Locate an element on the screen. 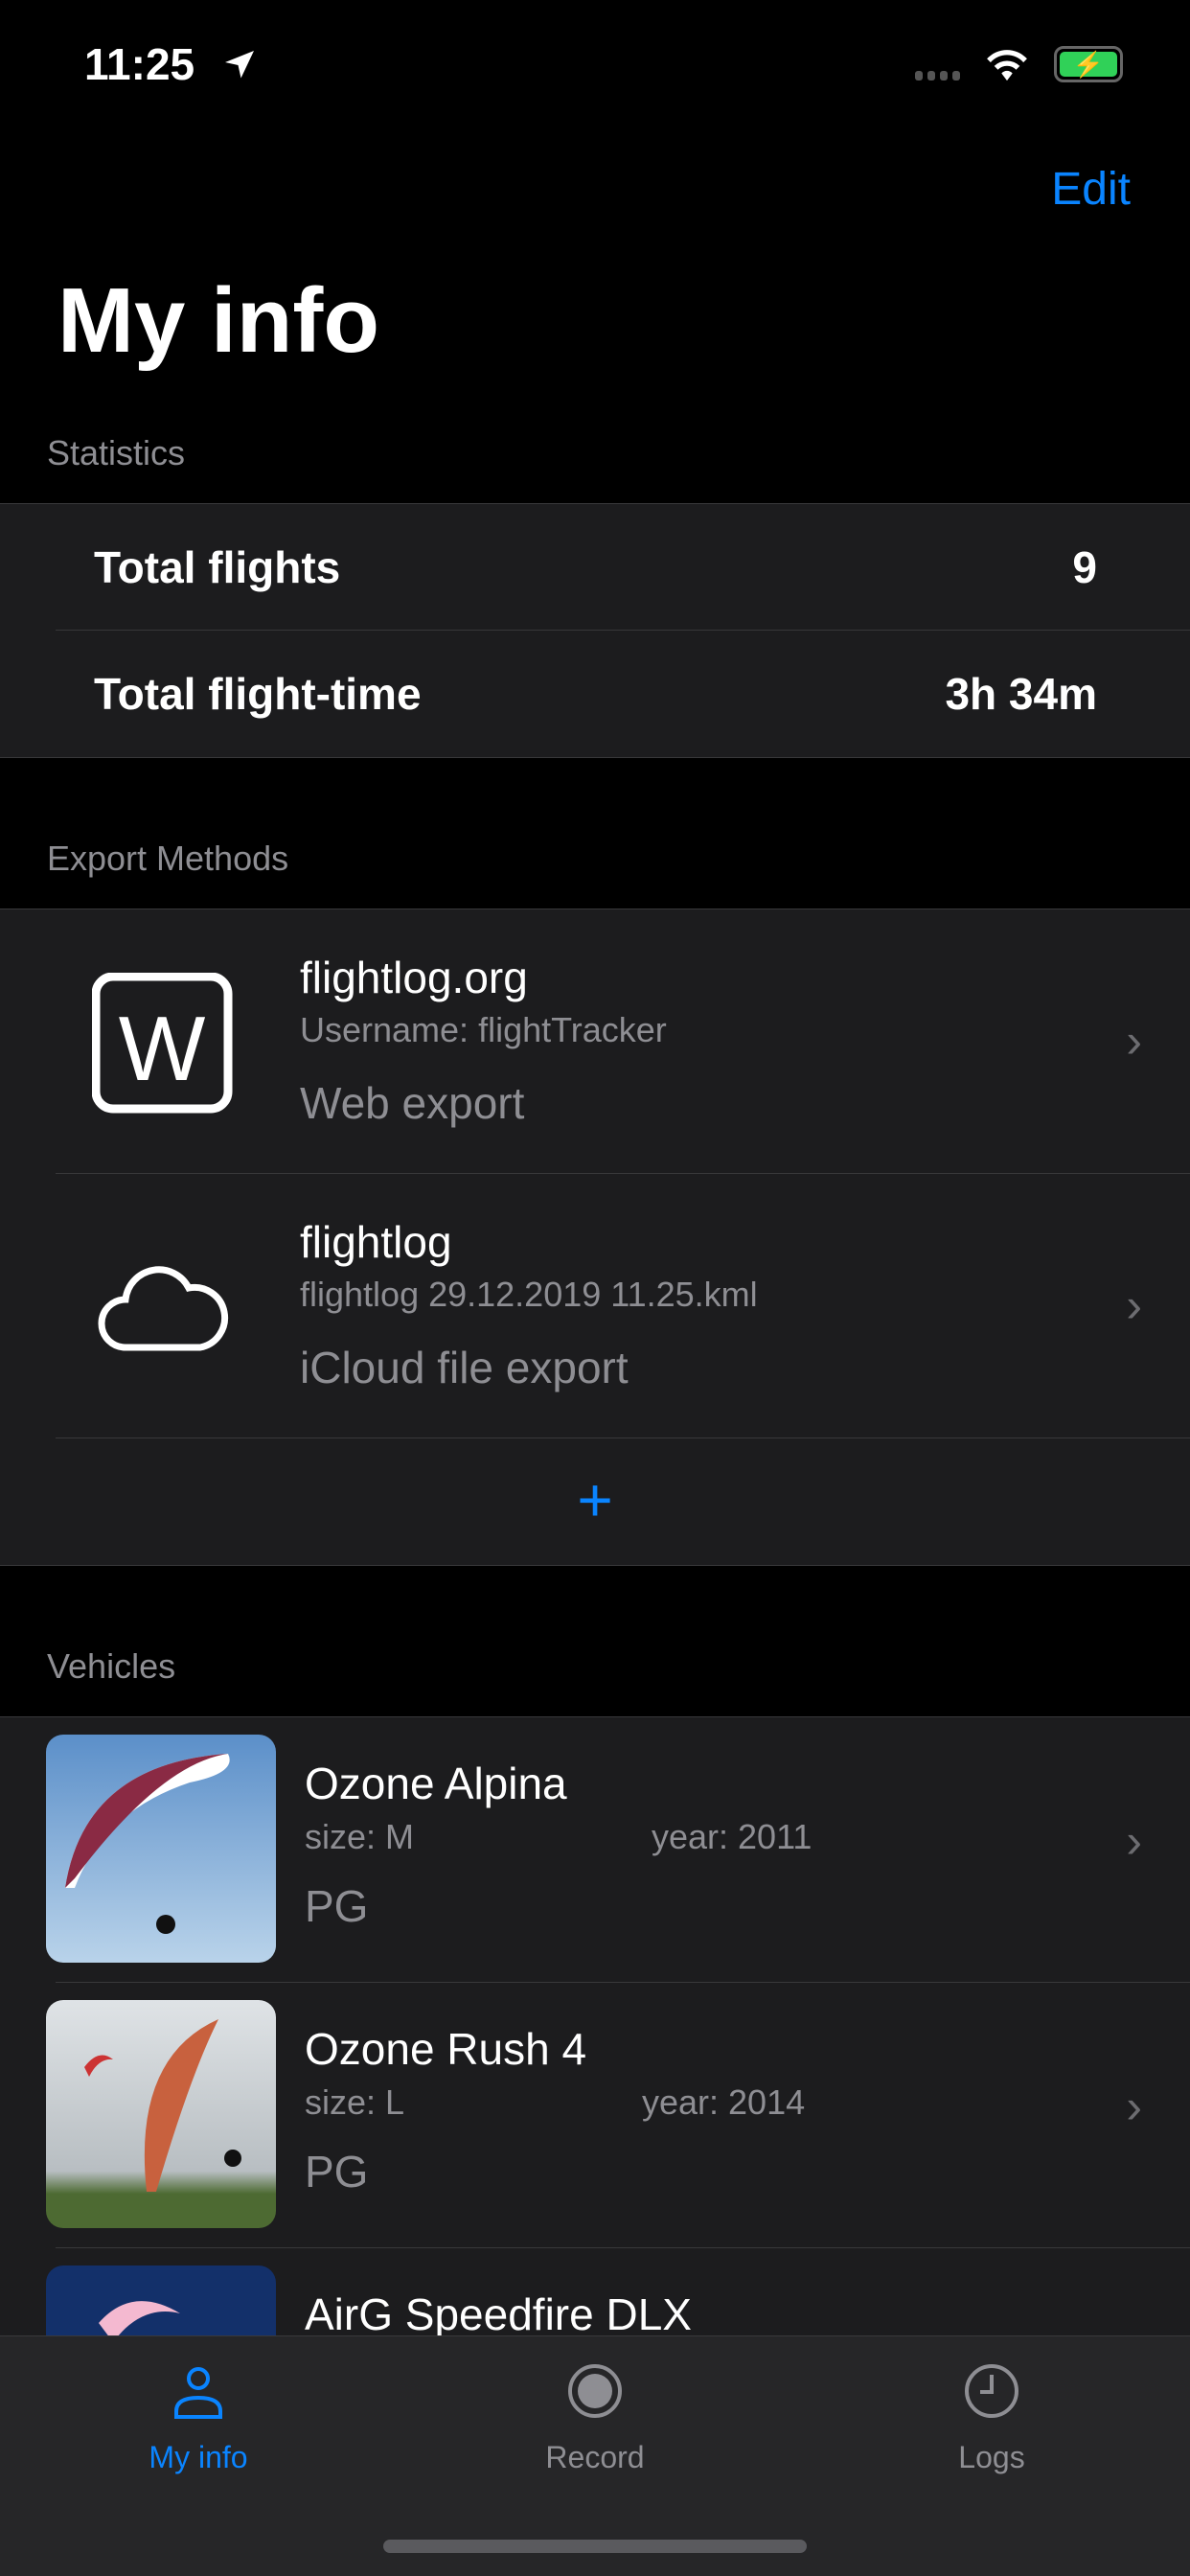 This screenshot has height=2576, width=1190. svg-text: W is located at coordinates (163, 1049).